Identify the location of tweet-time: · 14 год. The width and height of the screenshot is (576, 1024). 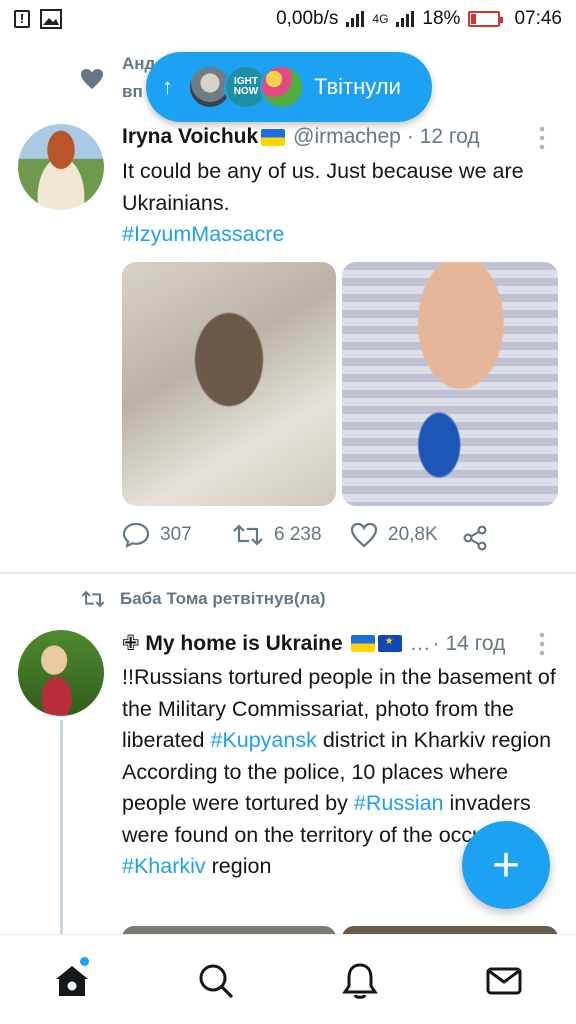
(469, 643).